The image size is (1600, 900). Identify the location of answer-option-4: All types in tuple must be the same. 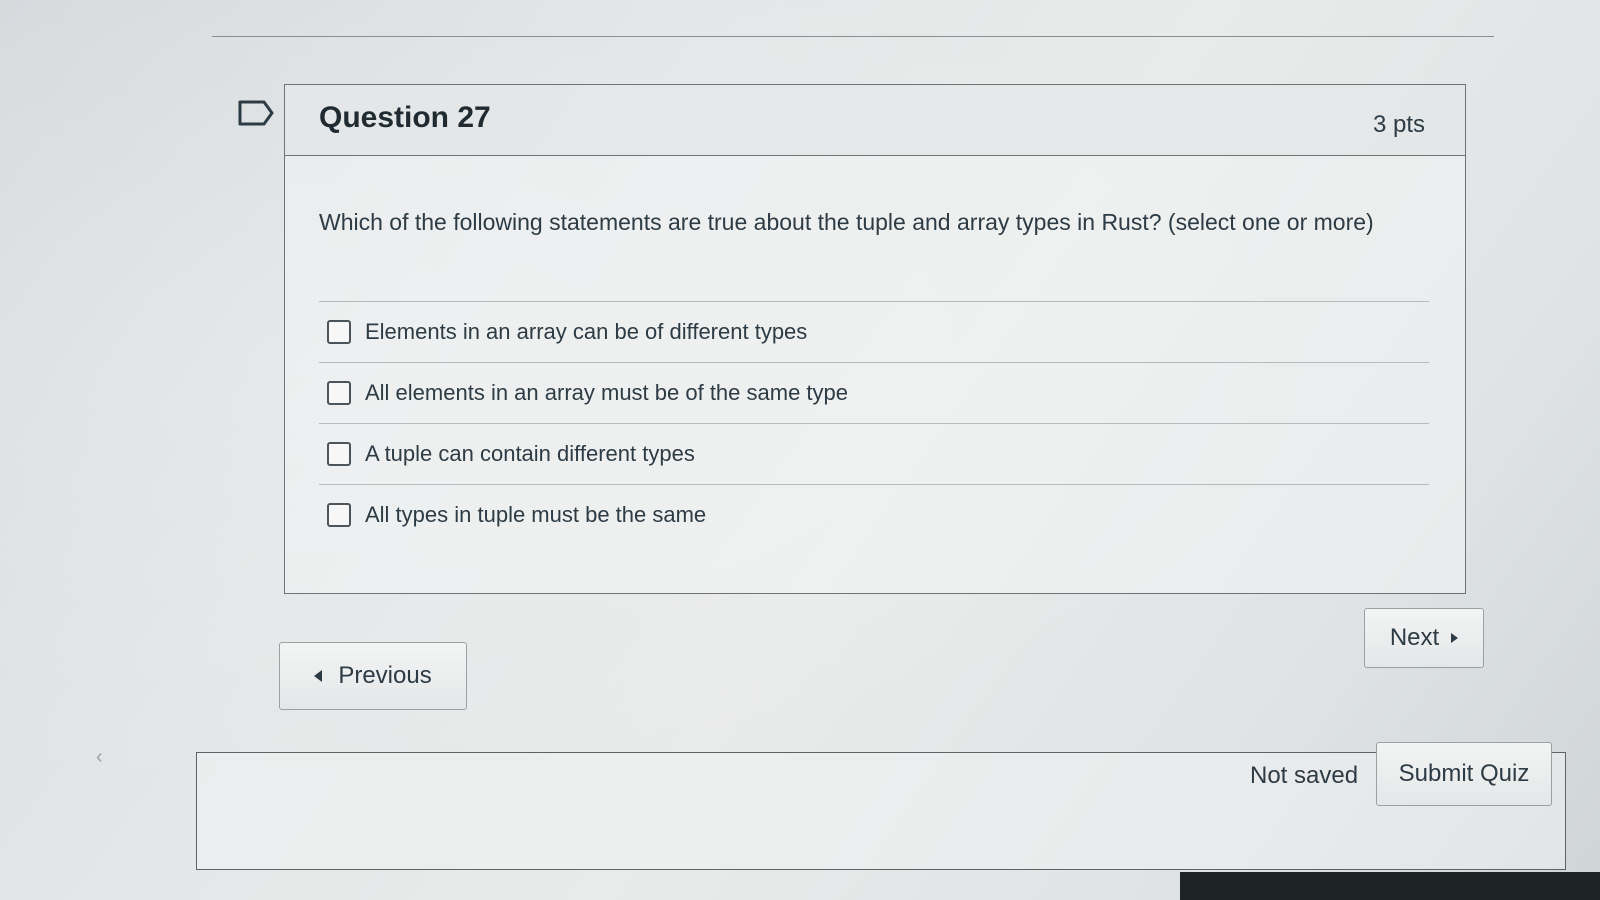
(874, 515).